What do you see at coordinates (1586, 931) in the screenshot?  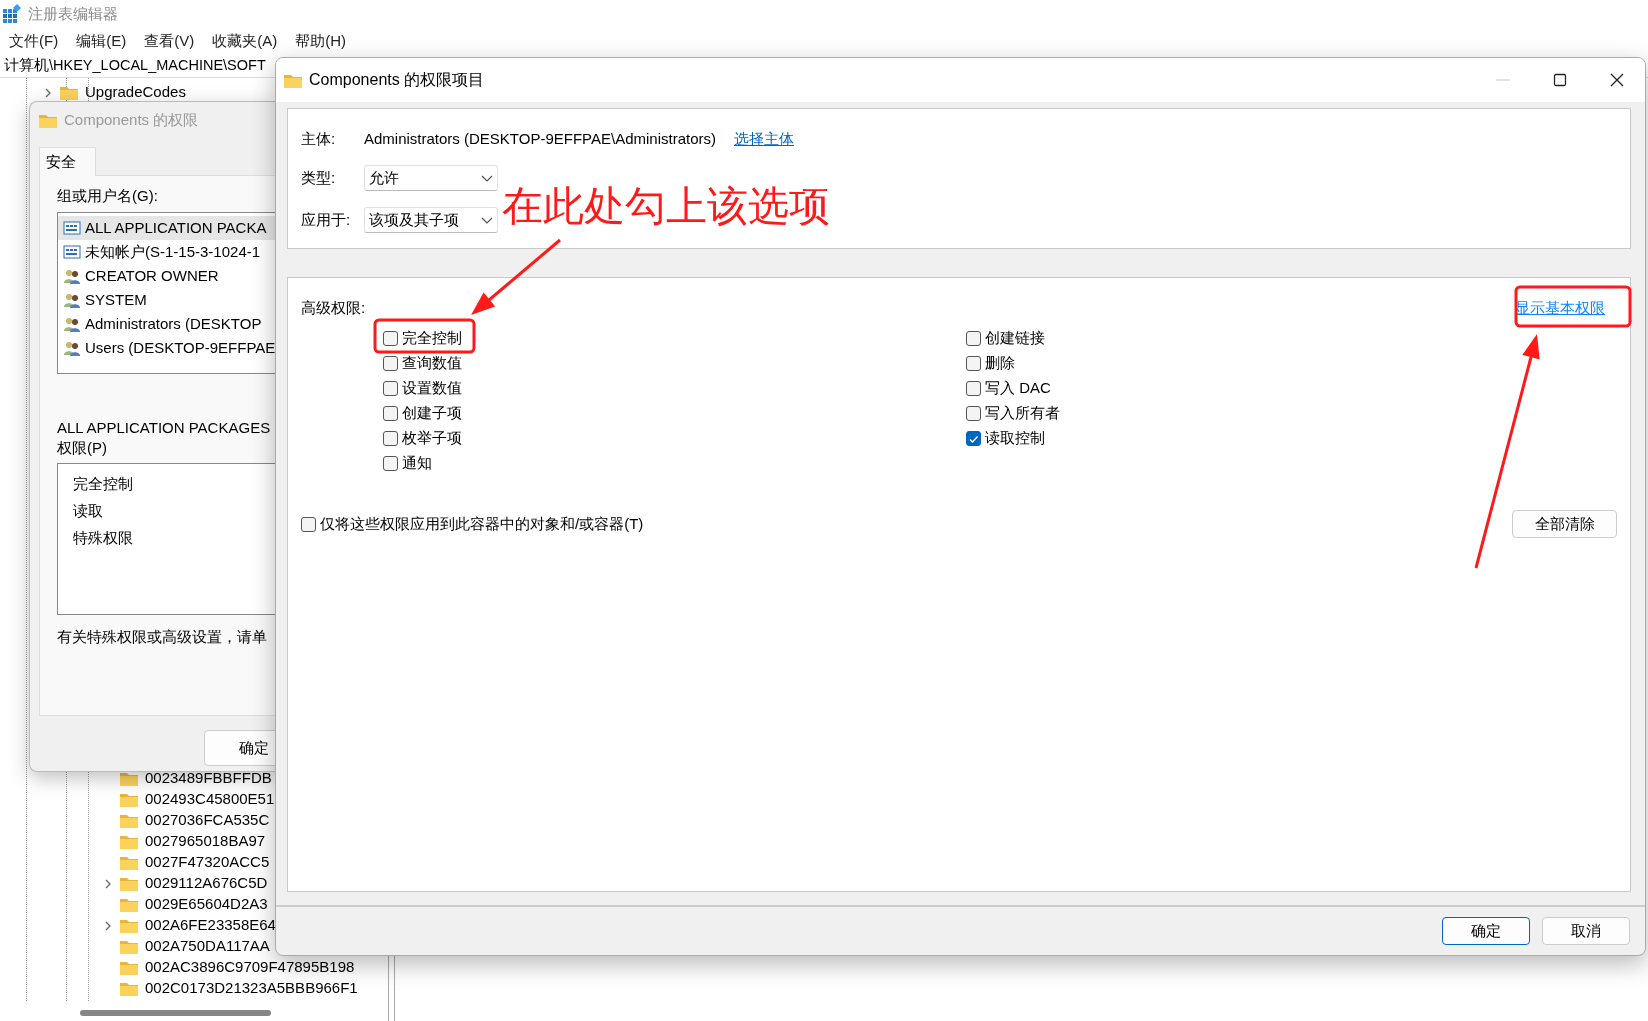 I see `cancel-button: 取消` at bounding box center [1586, 931].